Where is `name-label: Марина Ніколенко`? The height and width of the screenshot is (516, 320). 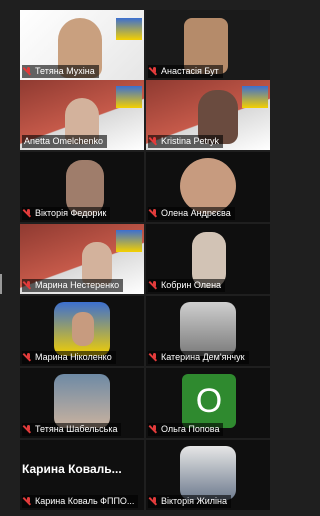
name-label: Марина Ніколенко is located at coordinates (69, 357).